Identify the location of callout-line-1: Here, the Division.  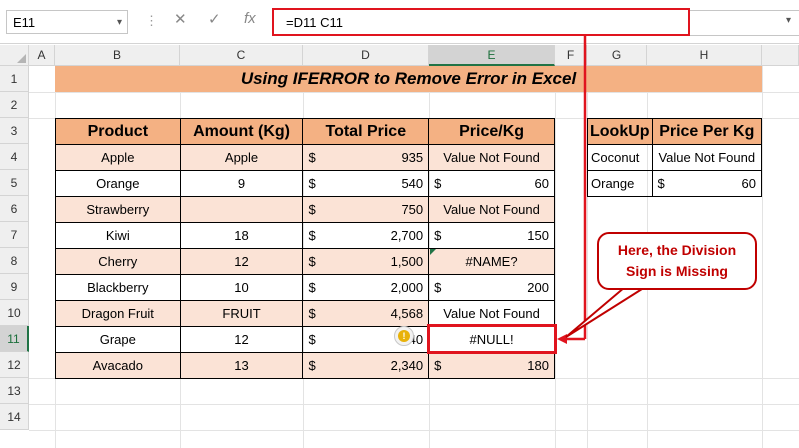
(677, 250).